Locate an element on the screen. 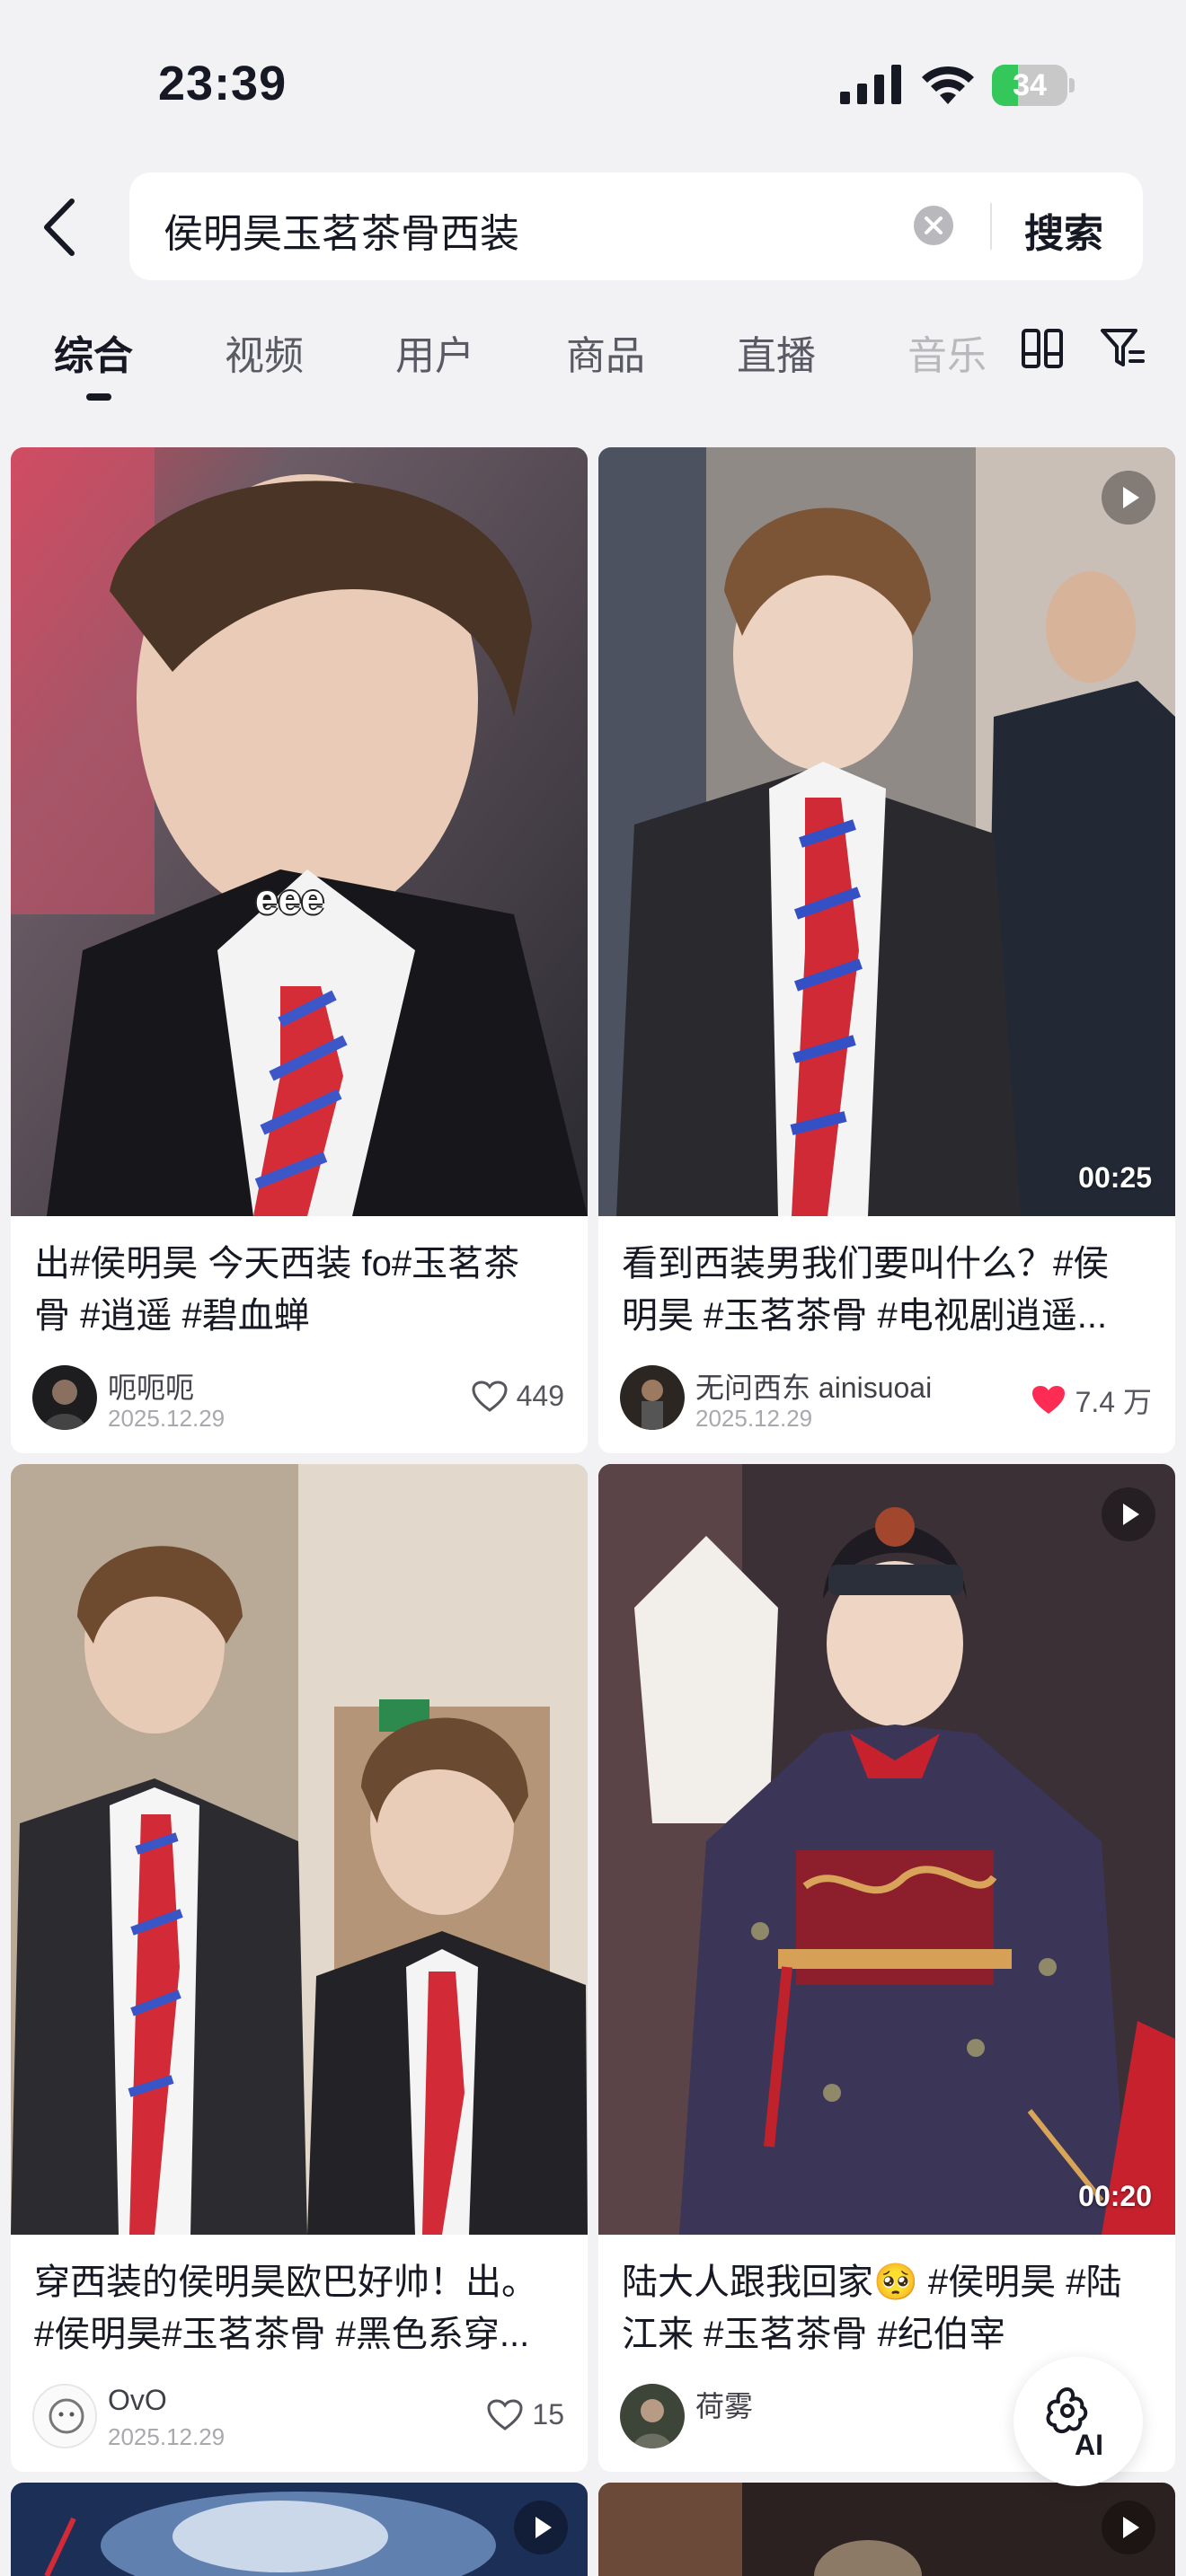 This screenshot has height=2576, width=1186. tab-users: 用户 is located at coordinates (434, 352).